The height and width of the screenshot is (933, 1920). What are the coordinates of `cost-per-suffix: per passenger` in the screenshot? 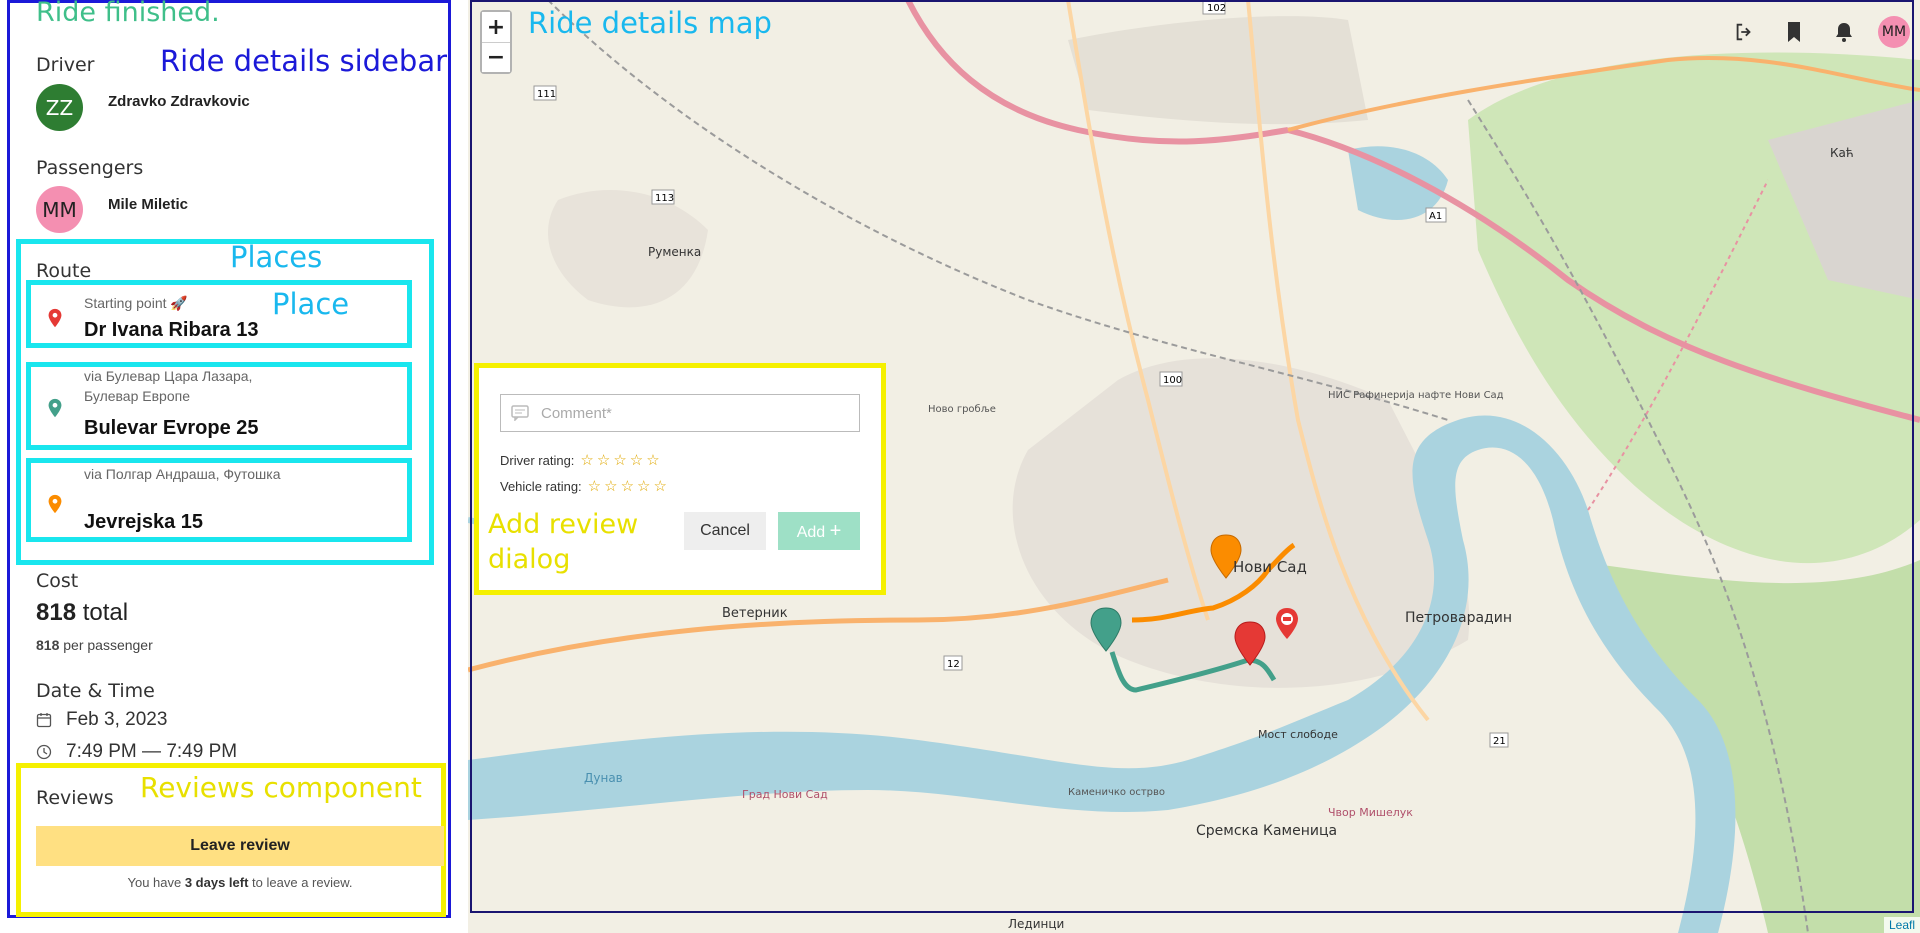 It's located at (108, 645).